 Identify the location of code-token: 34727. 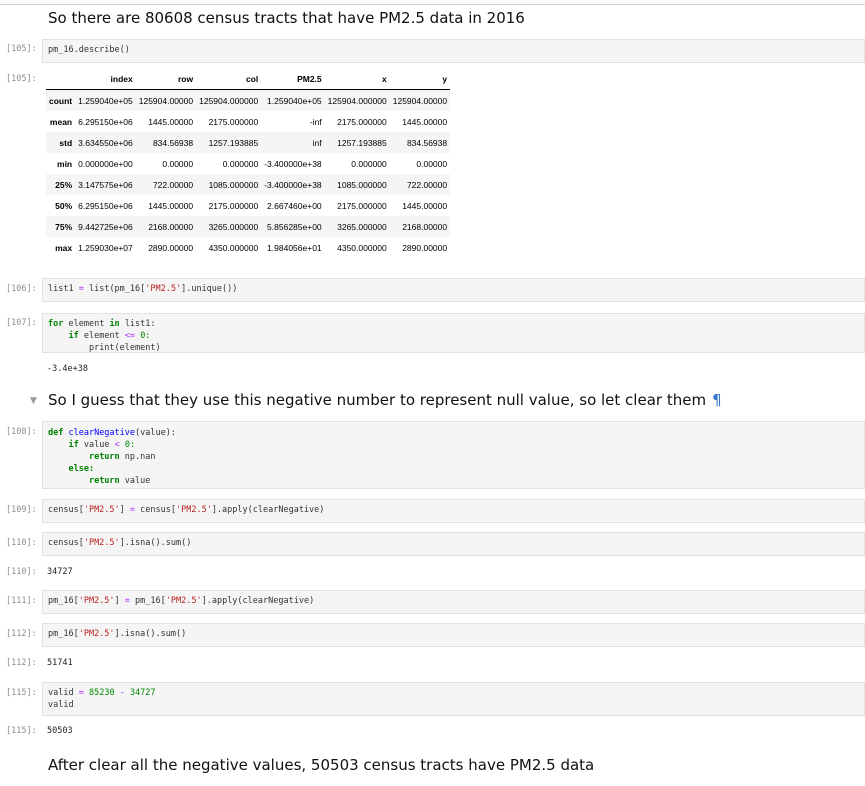
(142, 693).